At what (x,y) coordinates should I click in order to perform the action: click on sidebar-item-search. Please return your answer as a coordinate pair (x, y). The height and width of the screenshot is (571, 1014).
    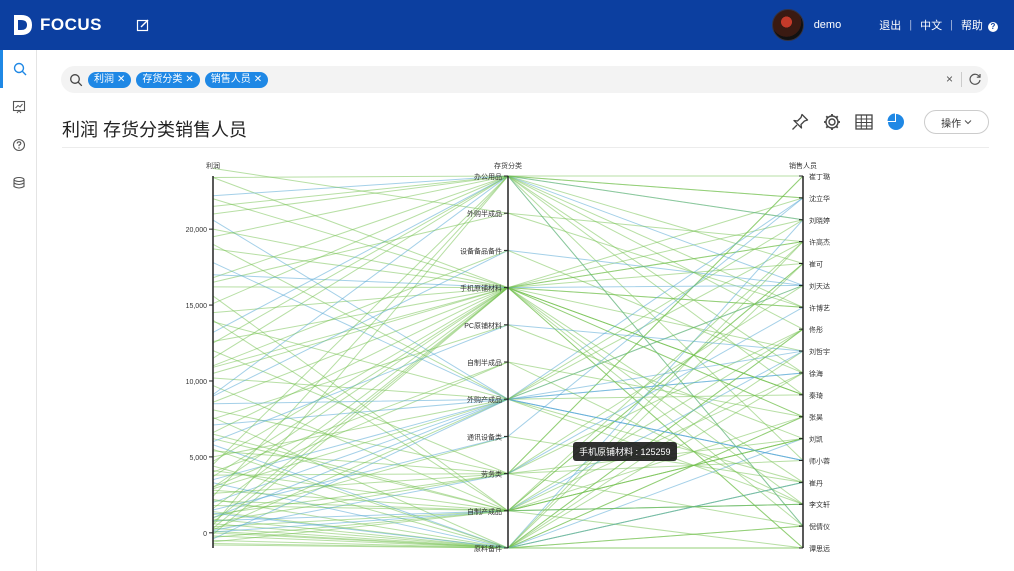
    Looking at the image, I should click on (18, 69).